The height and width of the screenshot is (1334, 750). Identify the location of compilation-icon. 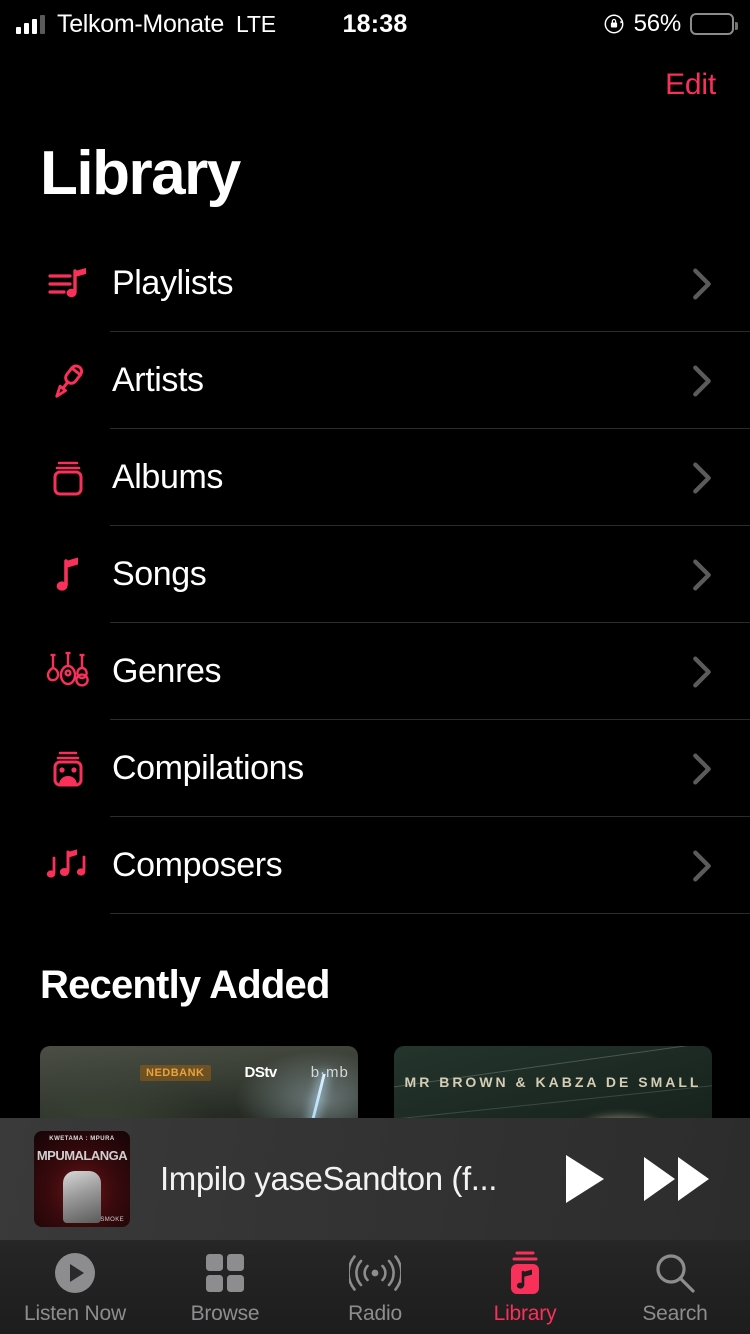
(68, 769).